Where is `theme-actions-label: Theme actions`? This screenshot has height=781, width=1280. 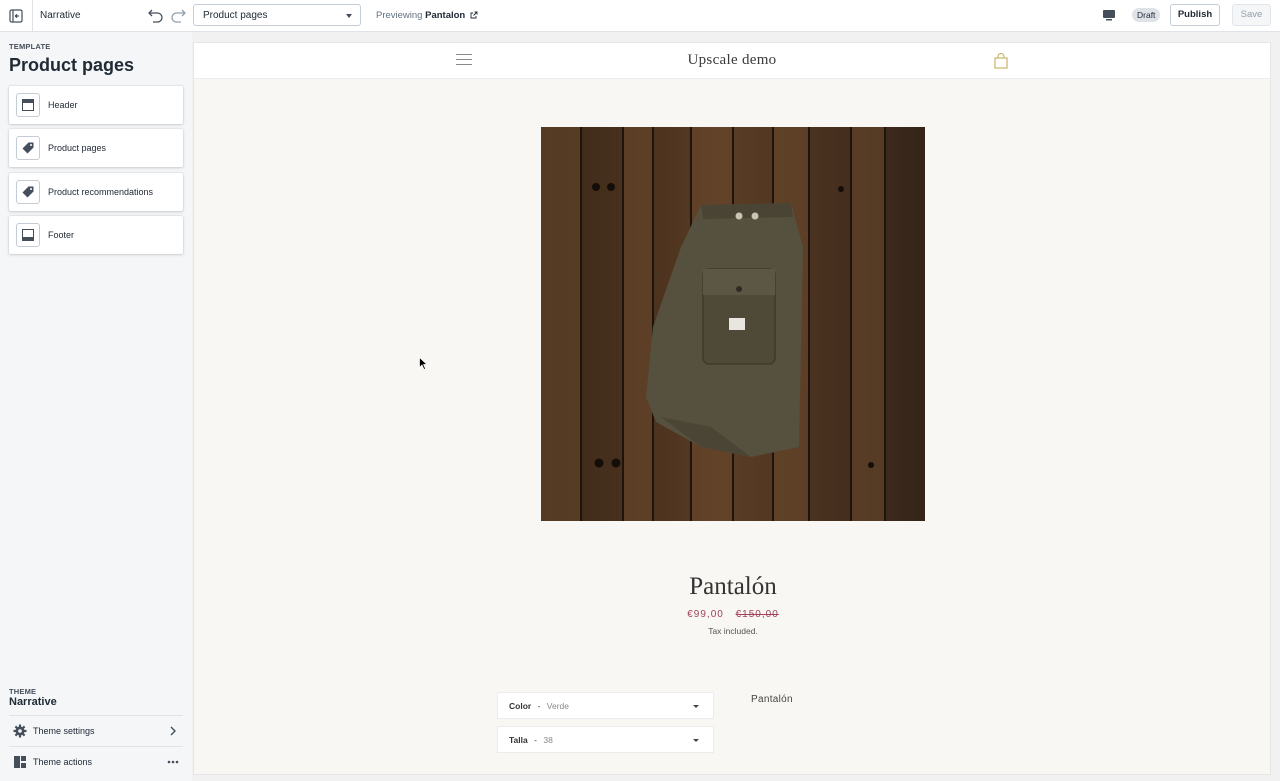 theme-actions-label: Theme actions is located at coordinates (63, 762).